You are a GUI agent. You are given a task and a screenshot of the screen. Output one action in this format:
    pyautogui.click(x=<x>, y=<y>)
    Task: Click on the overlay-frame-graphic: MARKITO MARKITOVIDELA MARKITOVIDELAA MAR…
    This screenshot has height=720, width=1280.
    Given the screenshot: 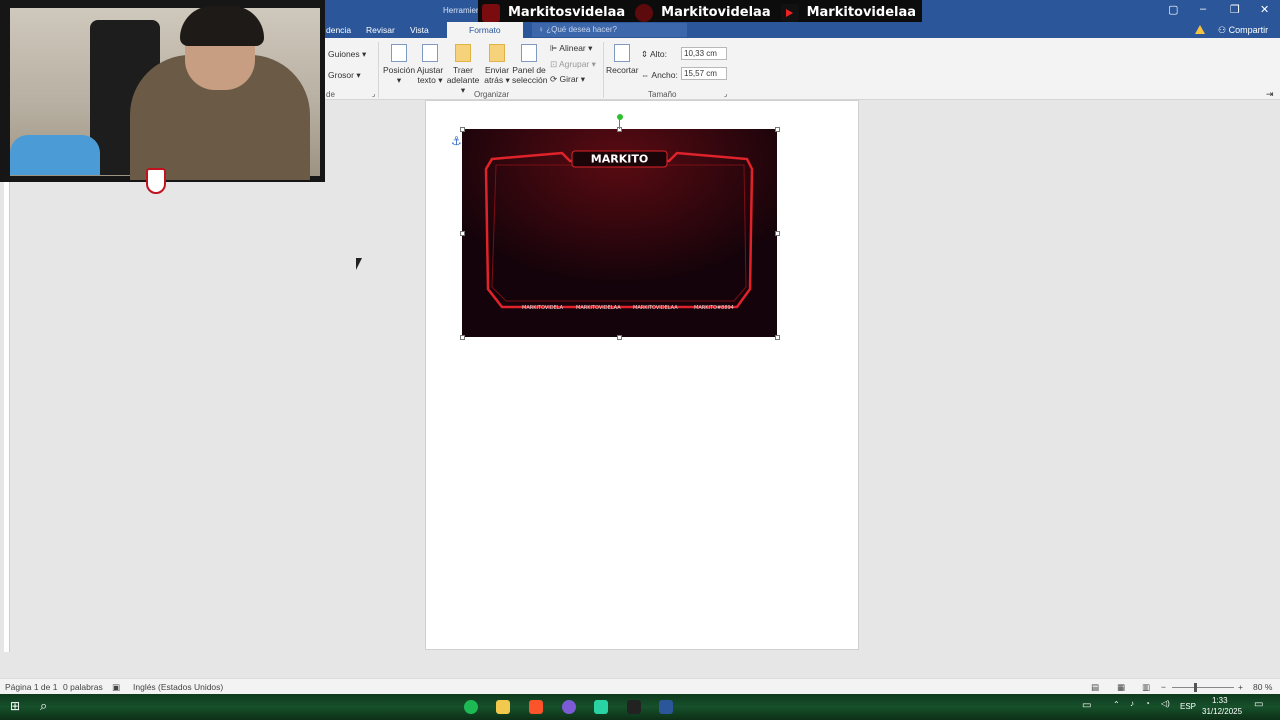 What is the action you would take?
    pyautogui.click(x=619, y=233)
    